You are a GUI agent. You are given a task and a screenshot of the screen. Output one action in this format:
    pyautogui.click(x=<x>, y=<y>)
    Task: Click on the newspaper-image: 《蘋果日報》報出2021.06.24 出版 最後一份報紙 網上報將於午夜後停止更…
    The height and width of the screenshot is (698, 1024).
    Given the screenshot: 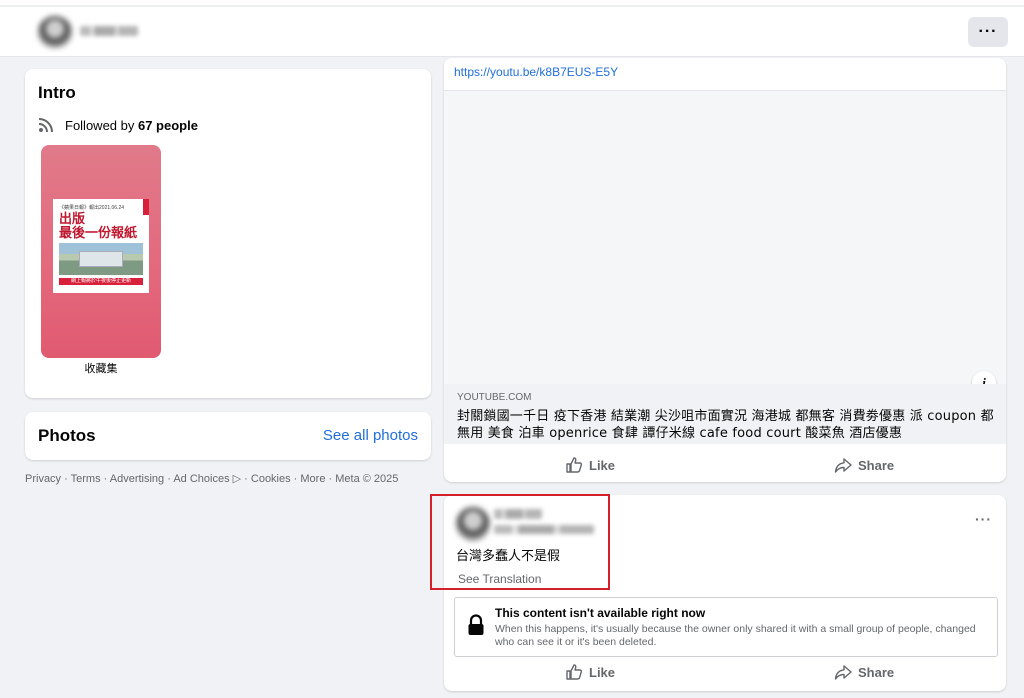 What is the action you would take?
    pyautogui.click(x=101, y=246)
    